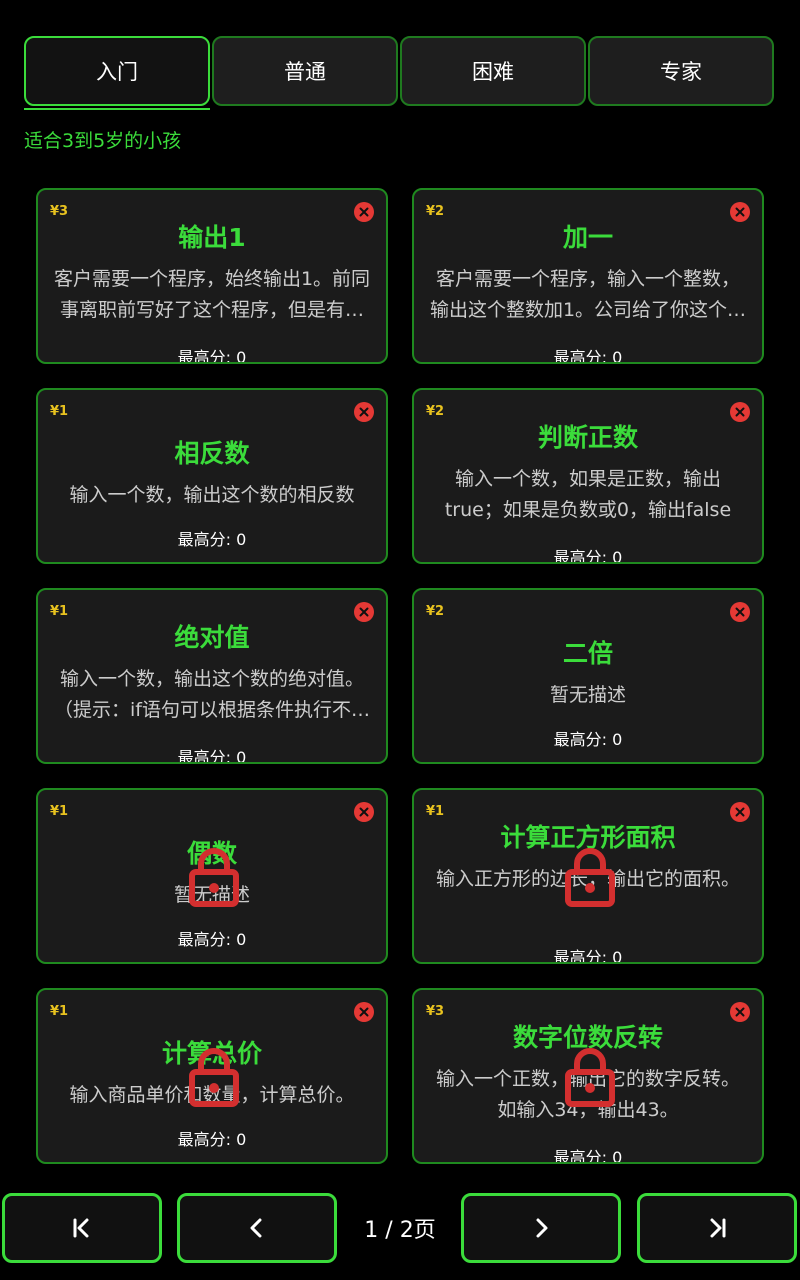  Describe the element at coordinates (588, 294) in the screenshot. I see `card-description: 客户需要一个程序，输入一个整数，输出这个整数加1。公司给了你这个任务` at that location.